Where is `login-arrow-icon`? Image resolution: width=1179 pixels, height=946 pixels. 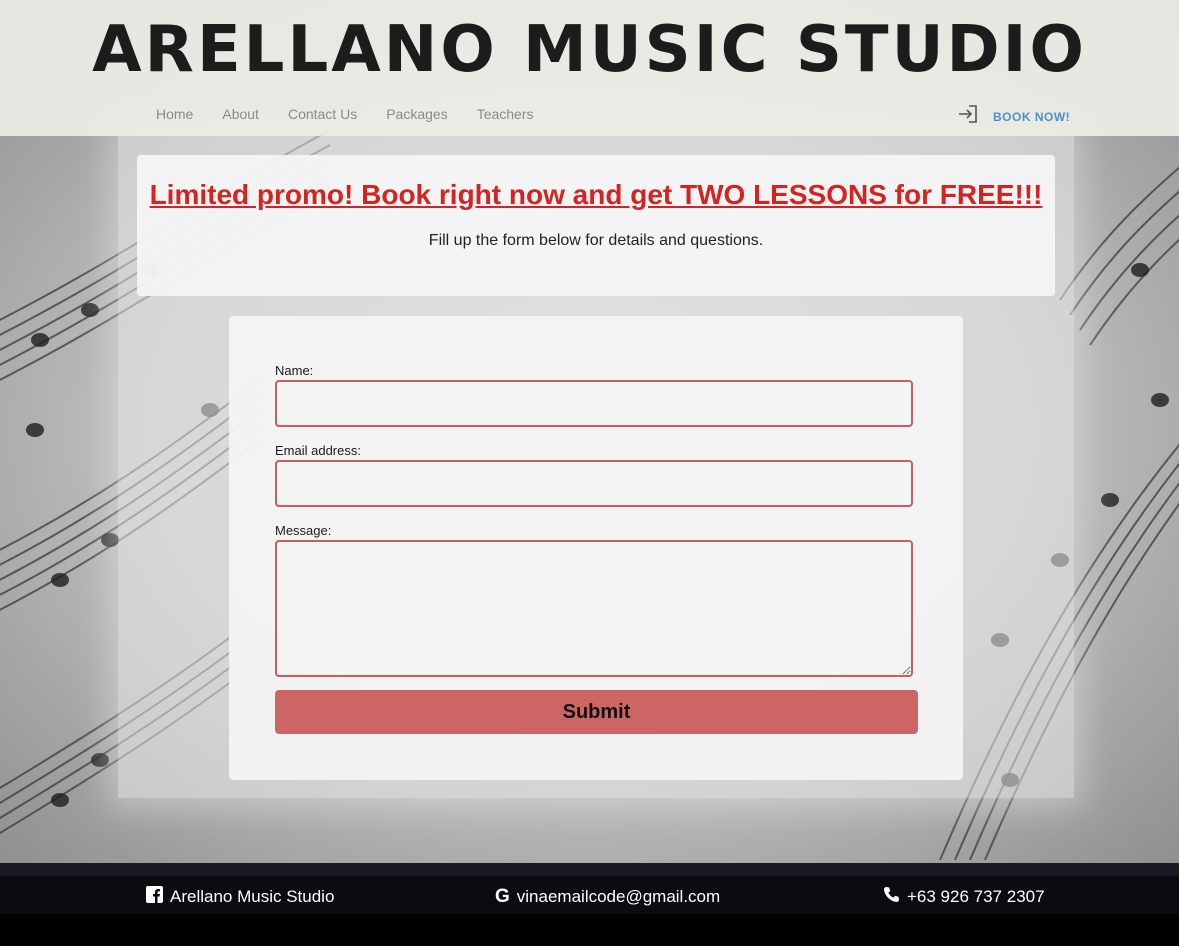 login-arrow-icon is located at coordinates (968, 116).